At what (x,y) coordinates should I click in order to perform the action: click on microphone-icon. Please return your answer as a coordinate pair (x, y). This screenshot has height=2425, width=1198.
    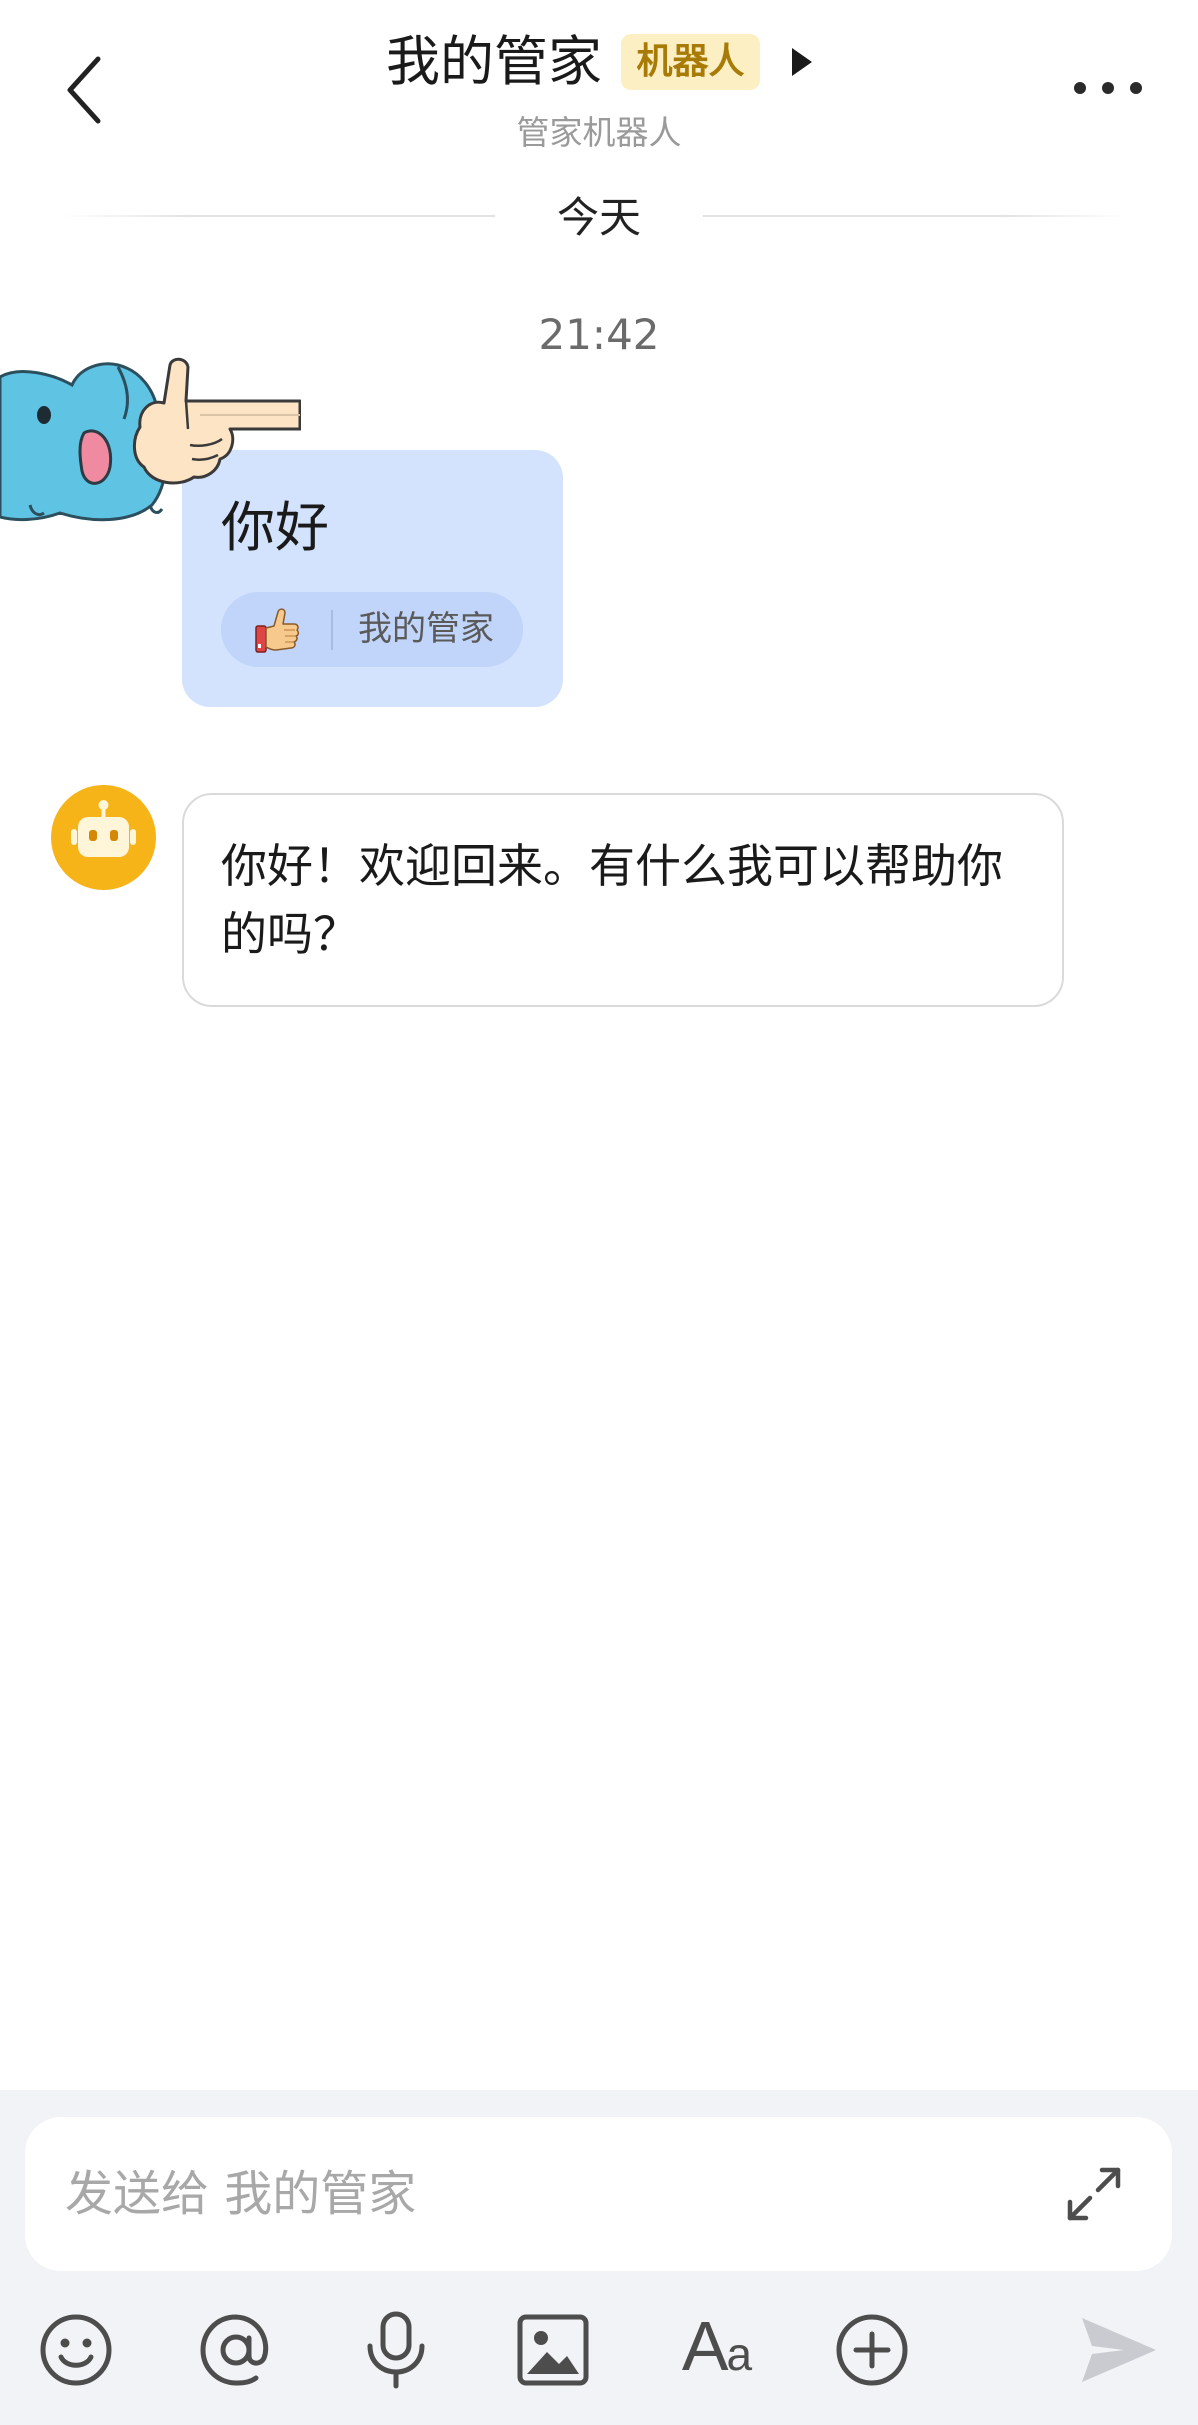
    Looking at the image, I should click on (396, 2350).